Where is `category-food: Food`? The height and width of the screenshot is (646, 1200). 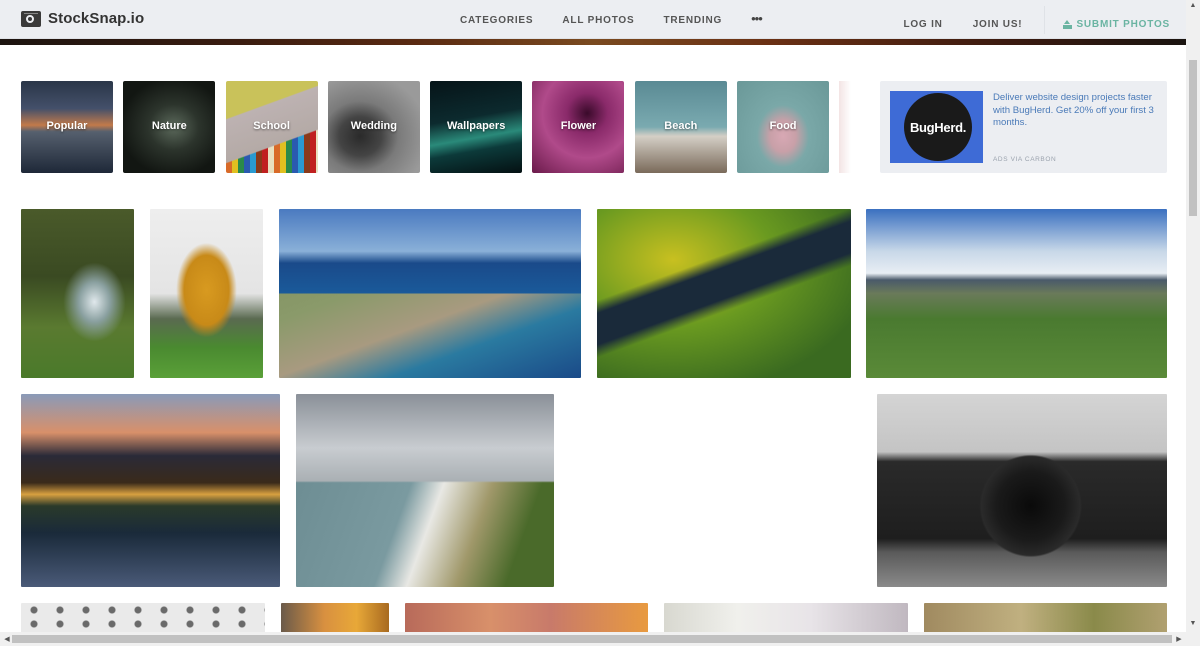 category-food: Food is located at coordinates (783, 127).